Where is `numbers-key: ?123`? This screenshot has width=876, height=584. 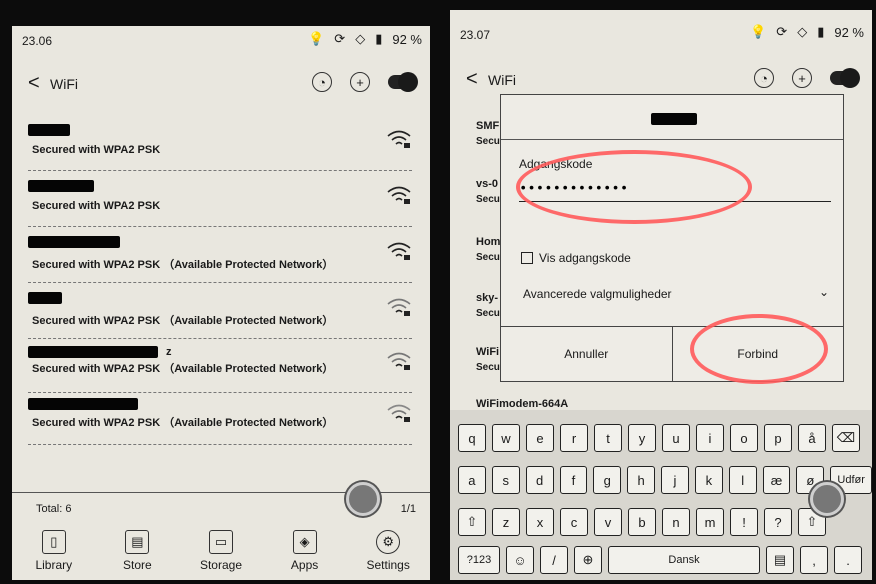 numbers-key: ?123 is located at coordinates (479, 560).